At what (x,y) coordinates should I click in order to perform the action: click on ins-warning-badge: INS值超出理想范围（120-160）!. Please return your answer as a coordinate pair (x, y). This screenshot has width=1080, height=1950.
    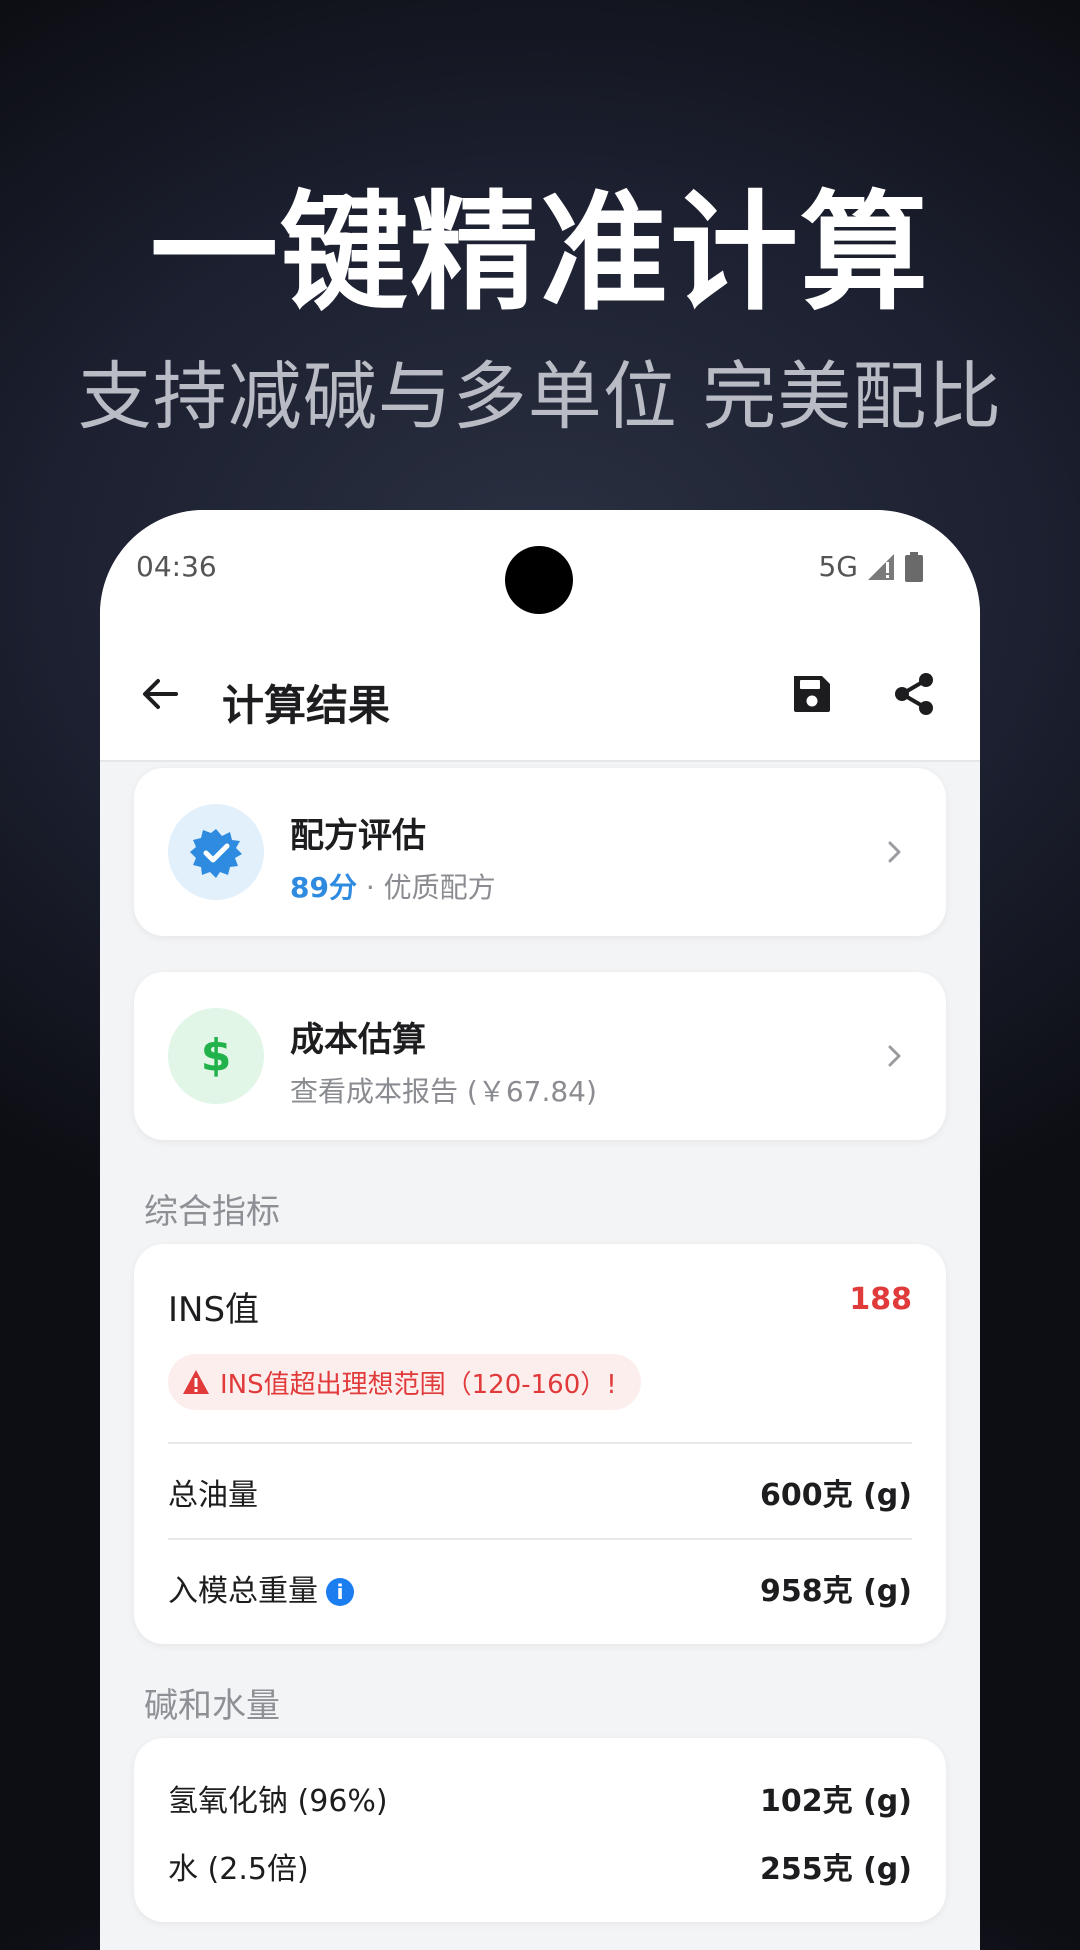
    Looking at the image, I should click on (404, 1382).